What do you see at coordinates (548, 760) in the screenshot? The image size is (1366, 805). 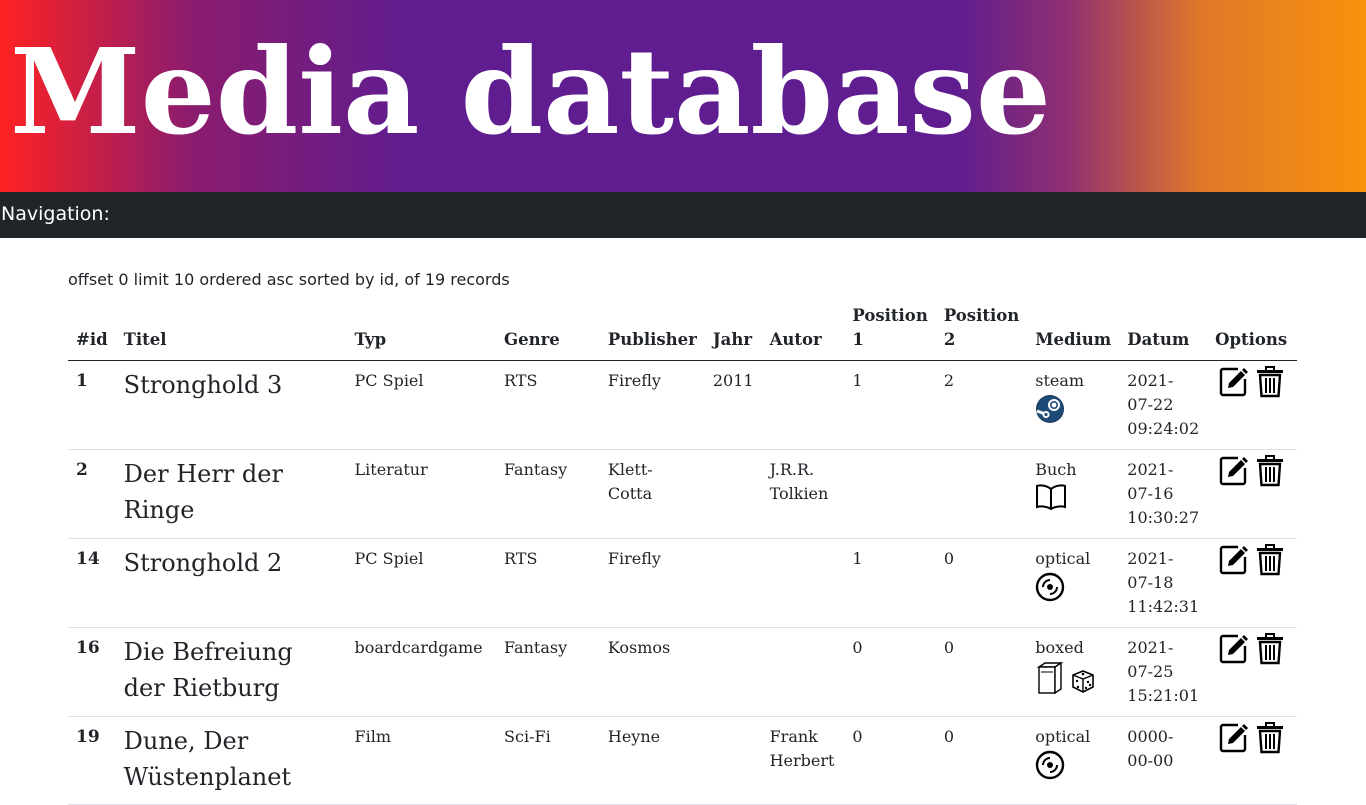 I see `cell-genre: Sci-Fi` at bounding box center [548, 760].